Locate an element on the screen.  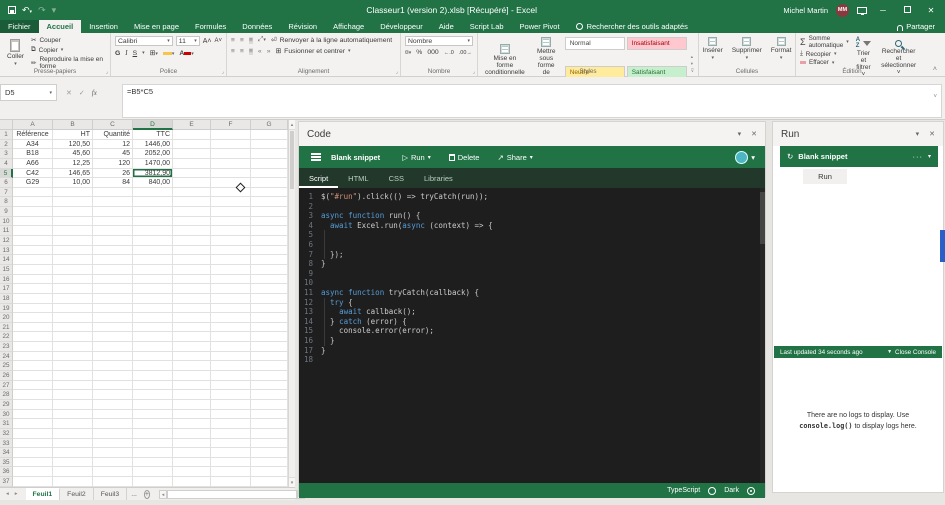
cell-D32 is located at coordinates (153, 433).